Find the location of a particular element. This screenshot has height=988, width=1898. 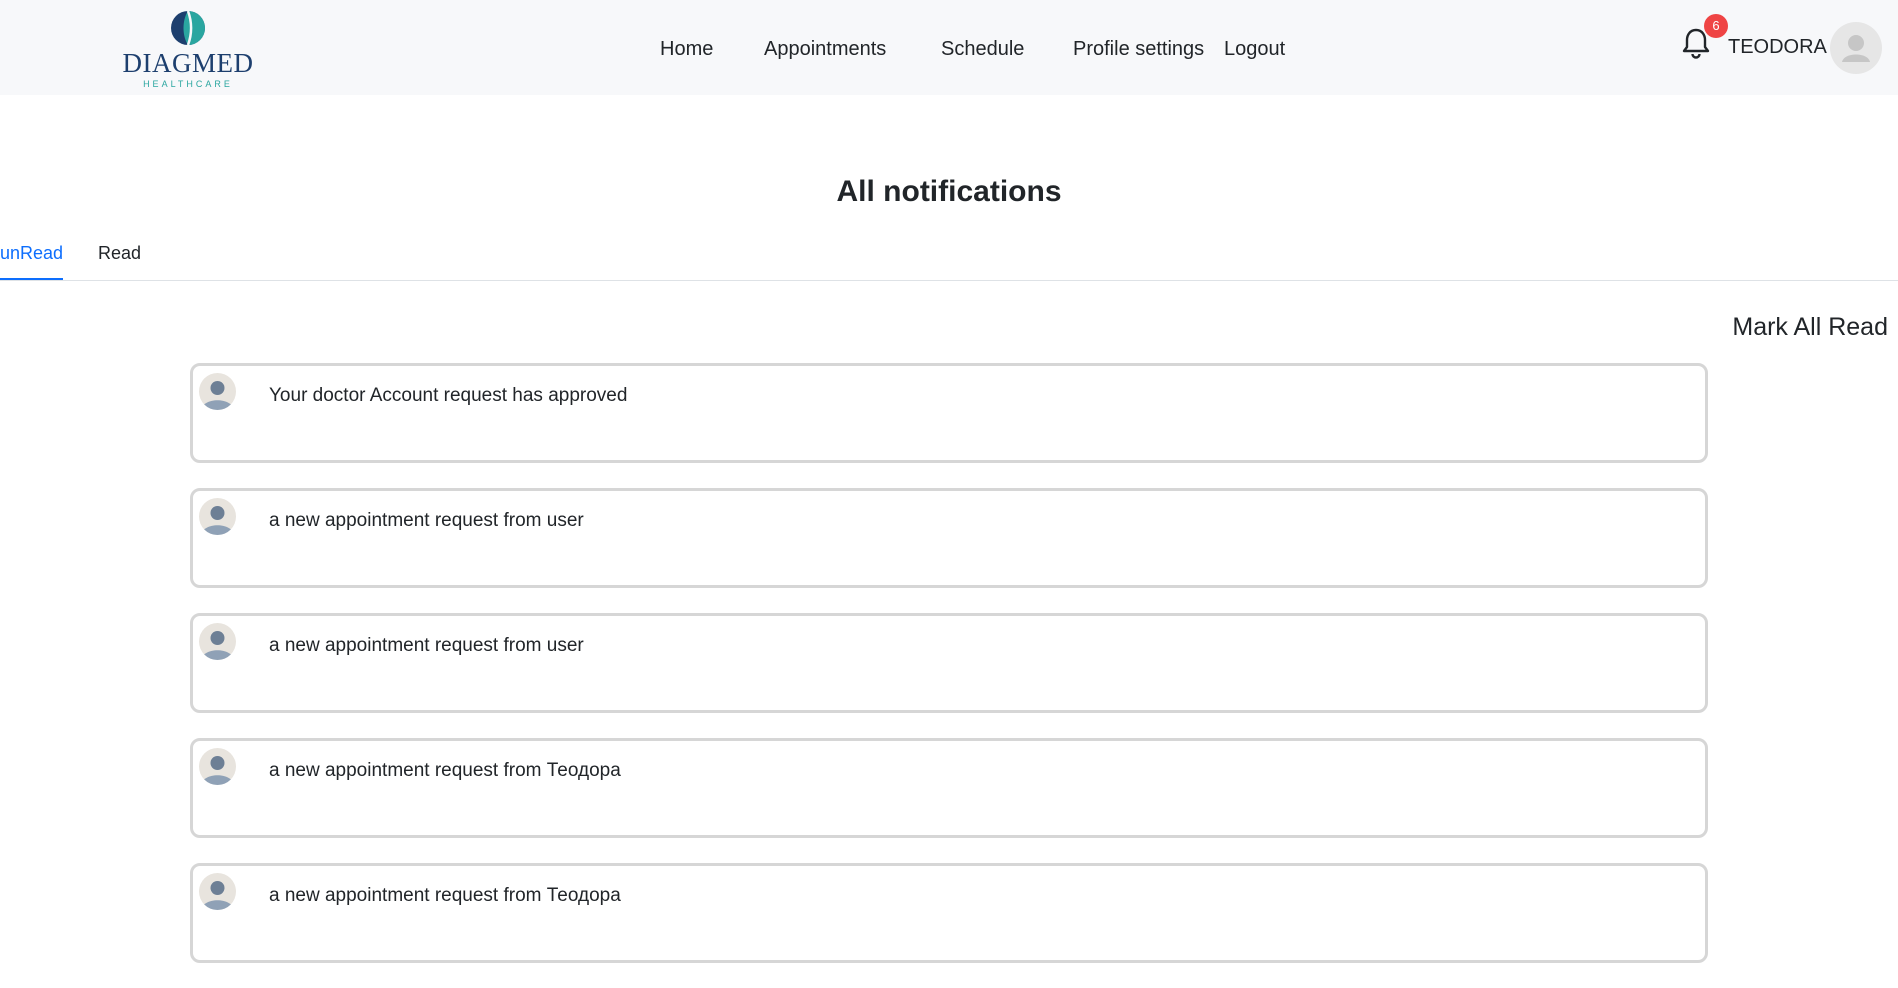

nav-home: Home is located at coordinates (686, 49).